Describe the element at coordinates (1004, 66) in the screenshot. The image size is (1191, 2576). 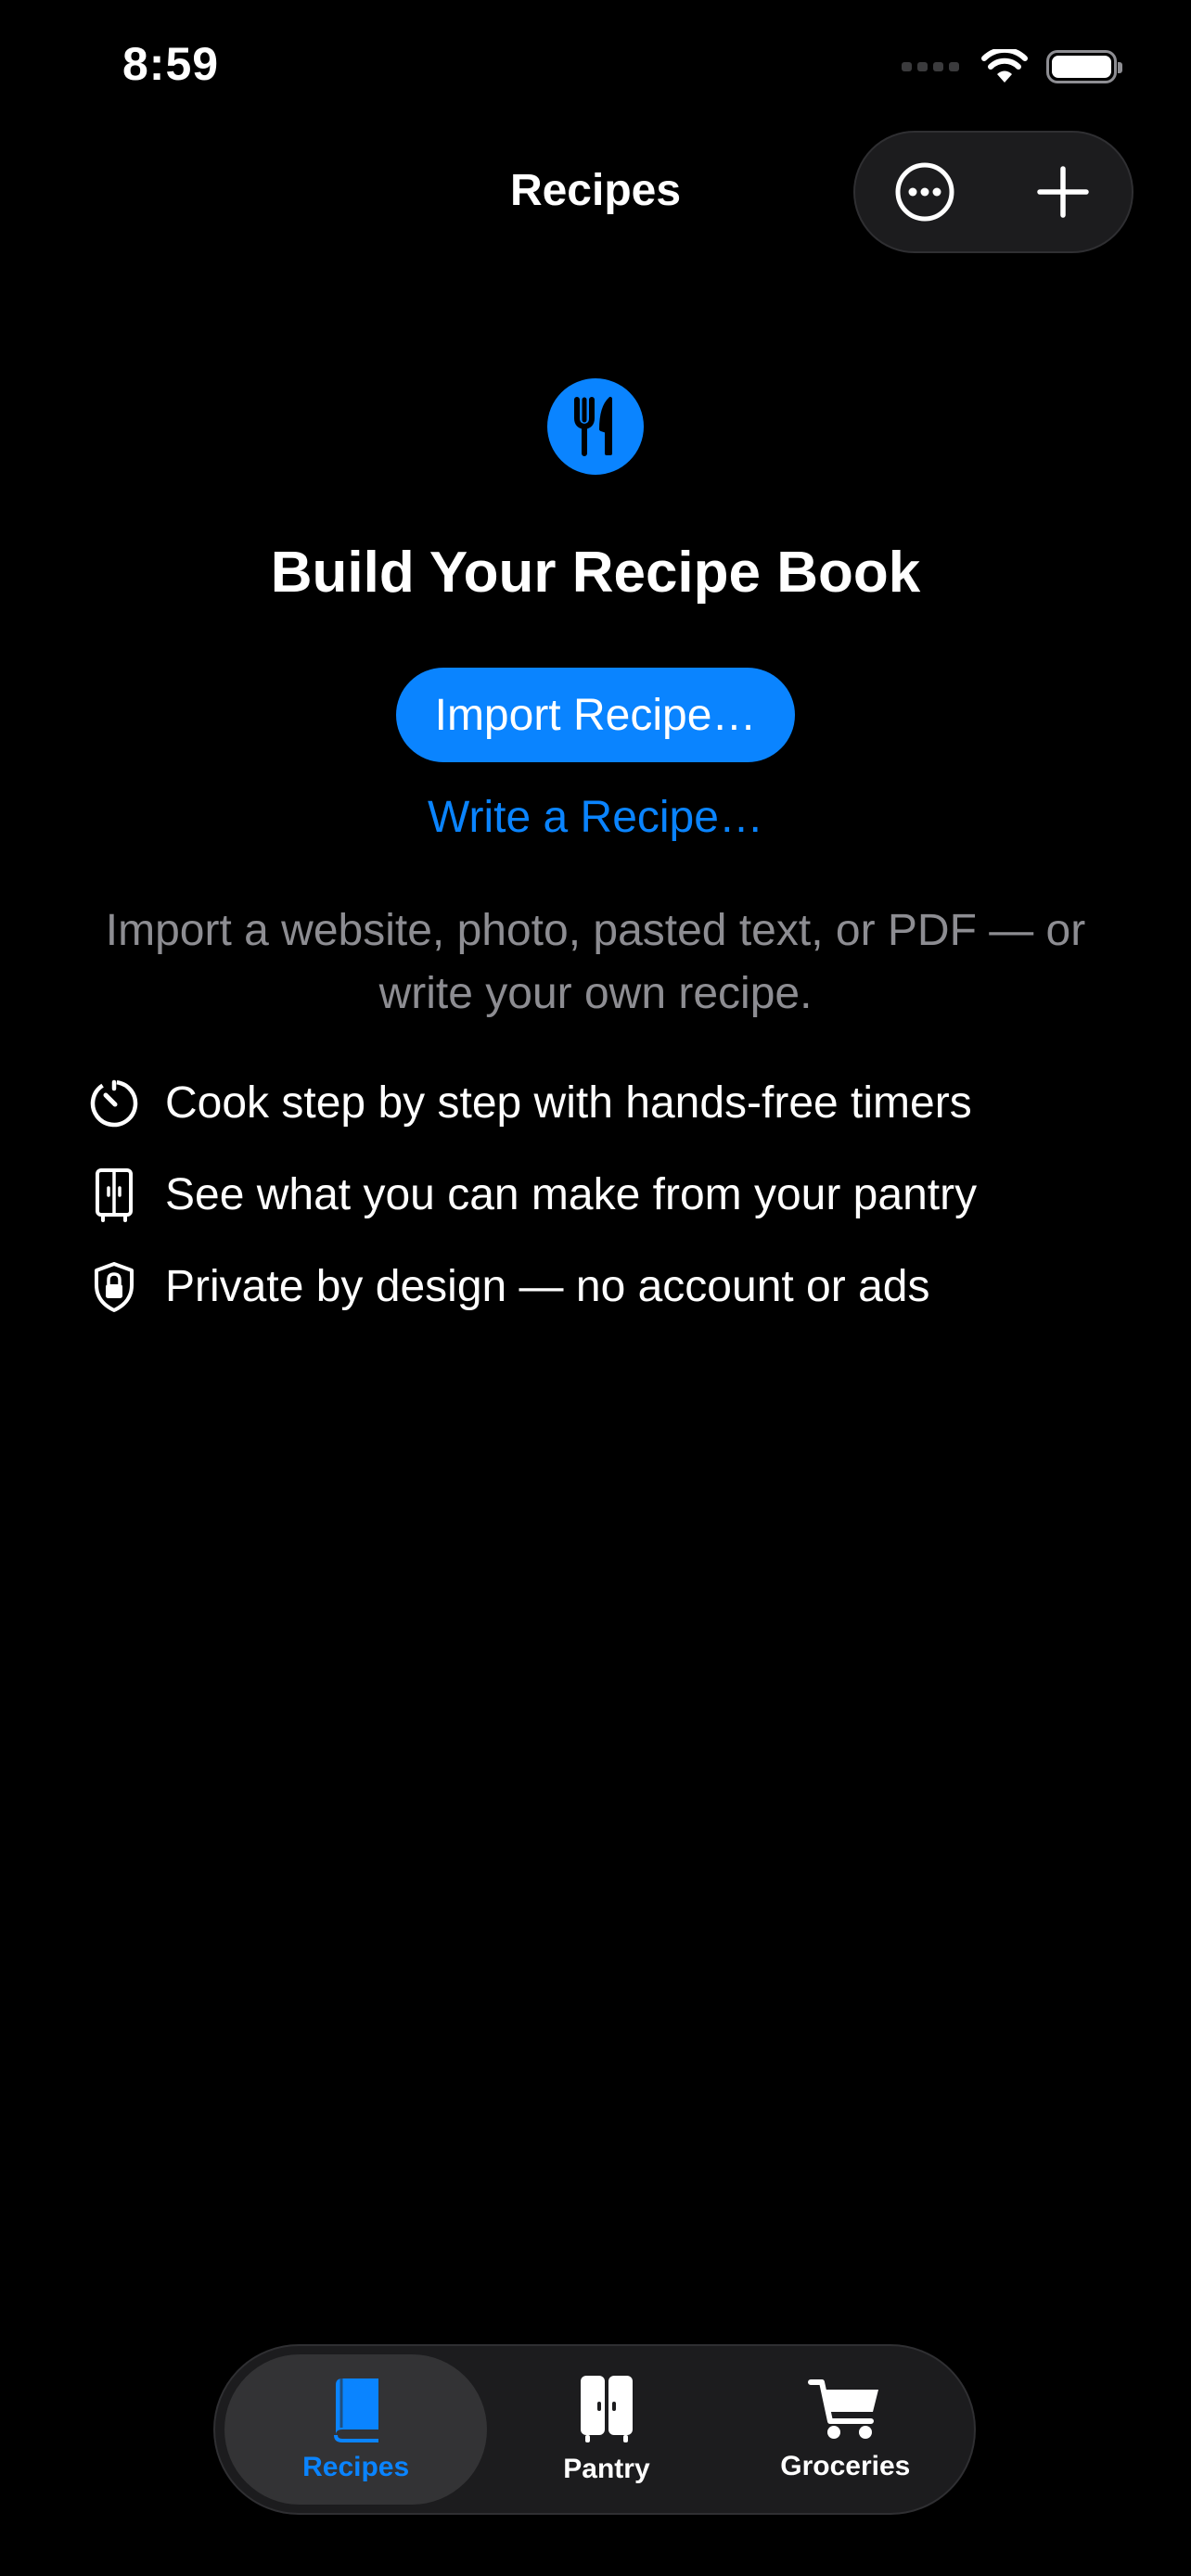
I see `wifi-icon` at that location.